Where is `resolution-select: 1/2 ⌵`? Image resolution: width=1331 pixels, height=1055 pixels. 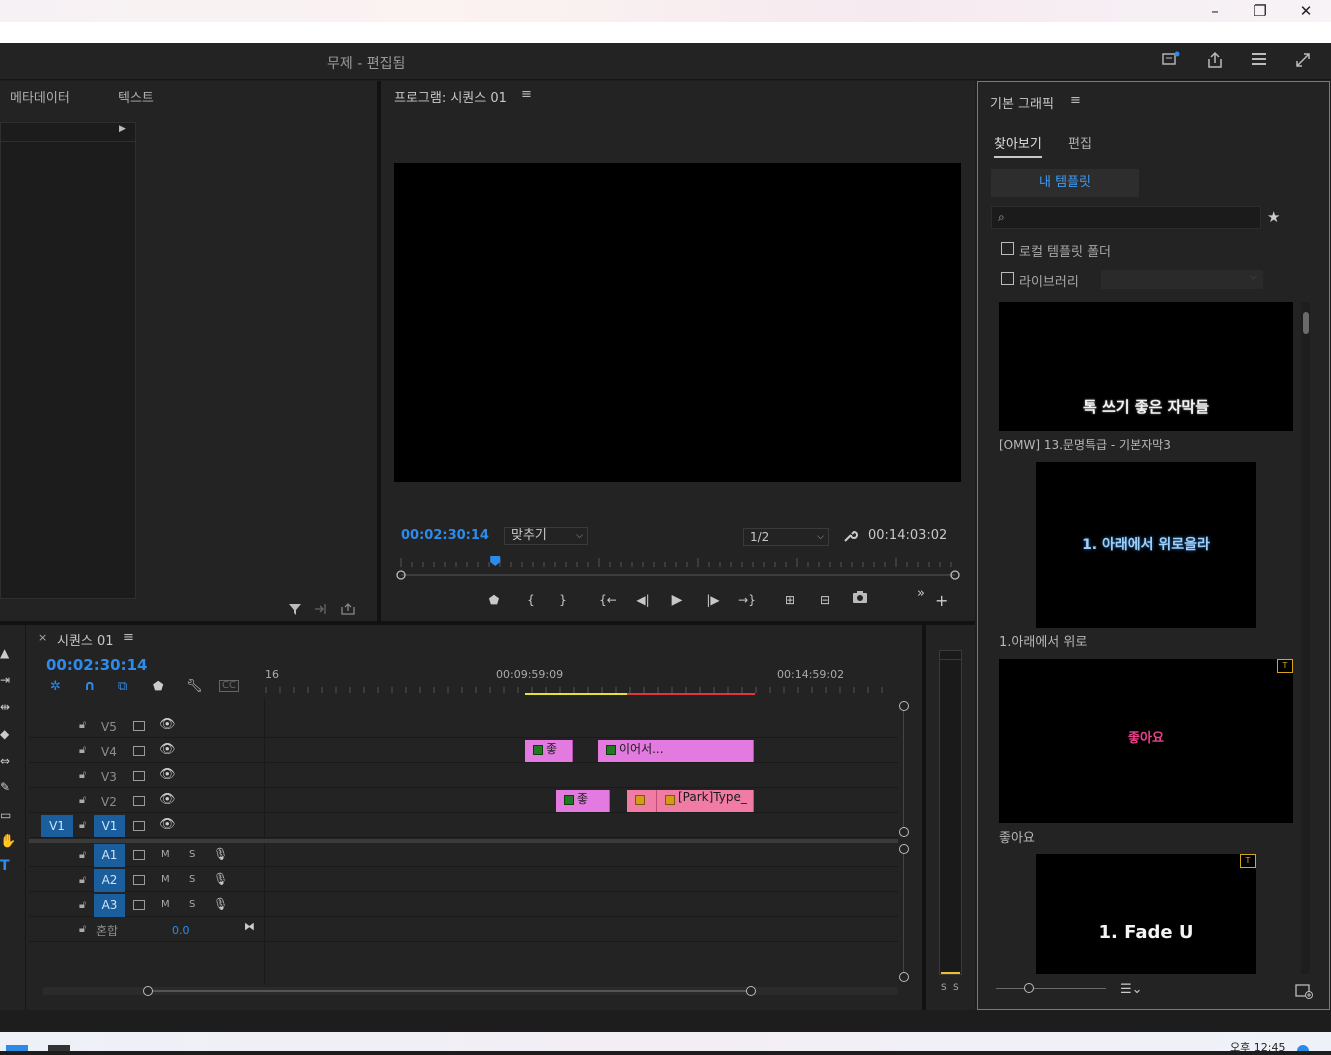 resolution-select: 1/2 ⌵ is located at coordinates (786, 537).